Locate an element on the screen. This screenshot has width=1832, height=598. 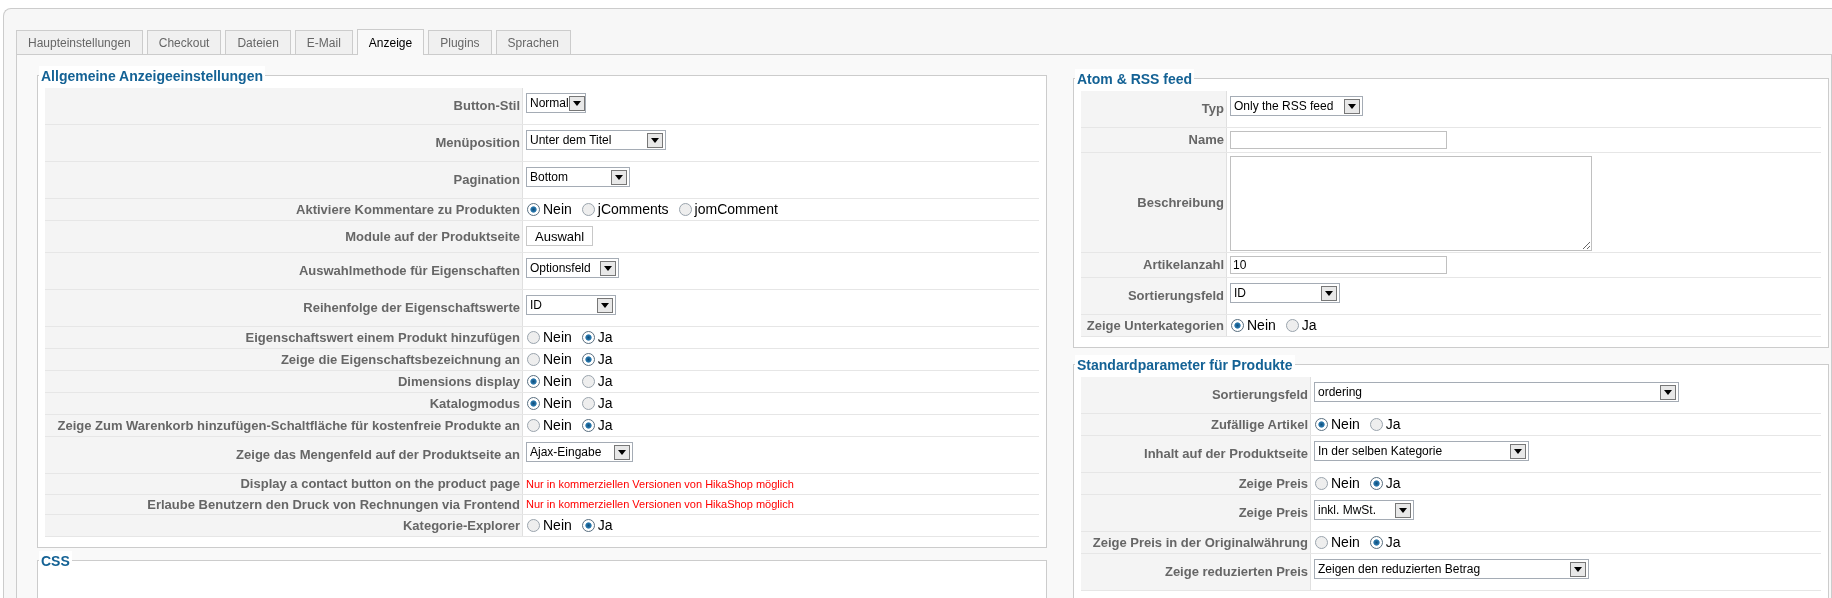
dropdown: Only the RSS feed is located at coordinates (1296, 106).